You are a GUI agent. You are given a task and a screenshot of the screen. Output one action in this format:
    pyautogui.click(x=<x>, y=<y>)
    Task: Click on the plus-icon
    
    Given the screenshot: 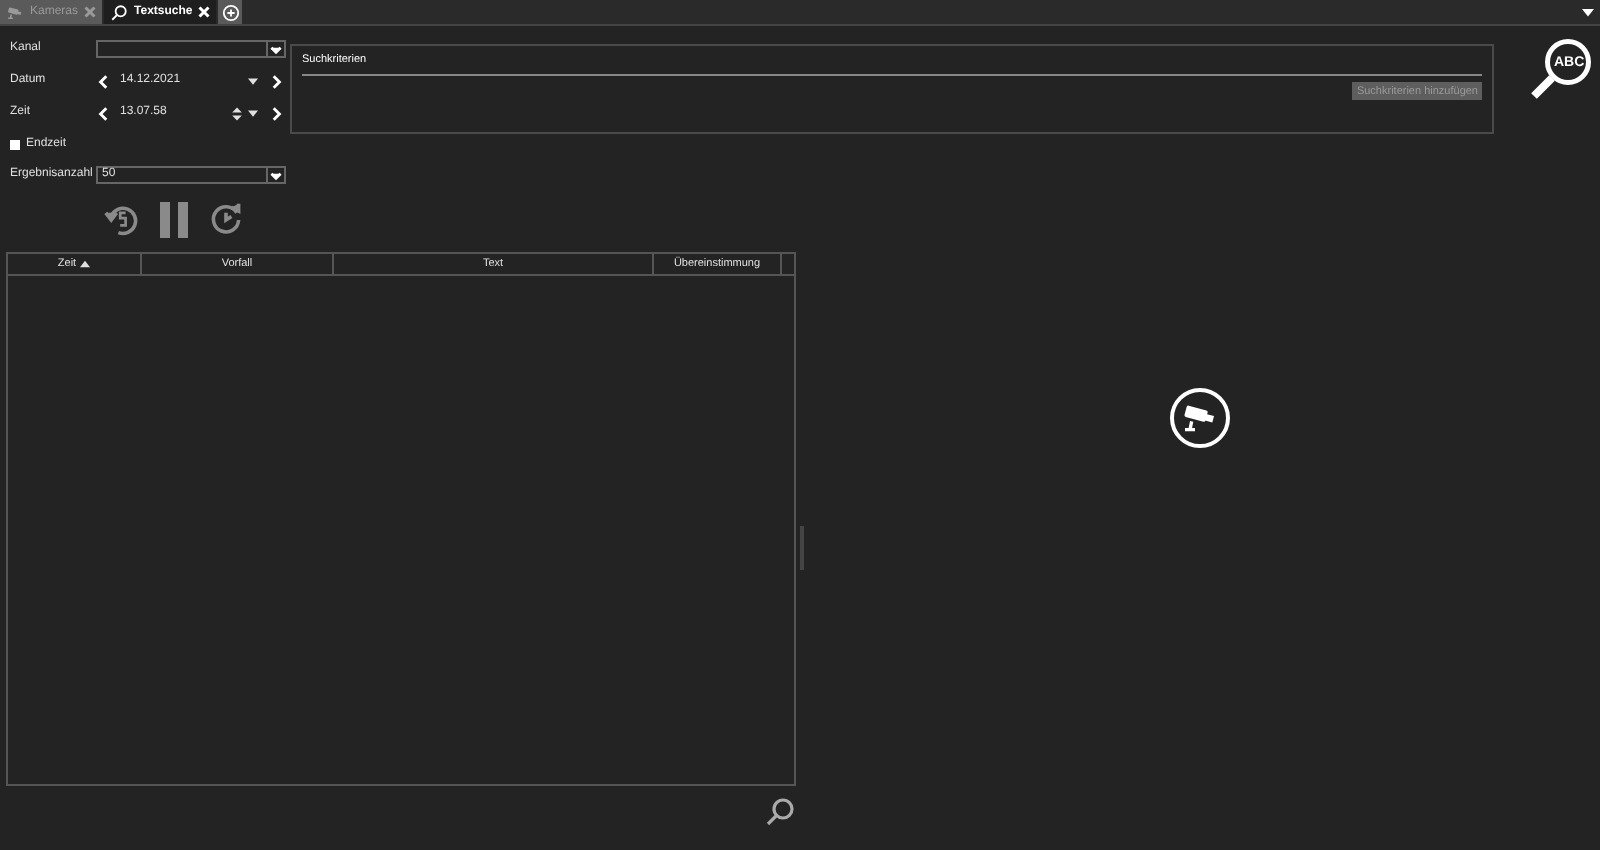 What is the action you would take?
    pyautogui.click(x=230, y=12)
    